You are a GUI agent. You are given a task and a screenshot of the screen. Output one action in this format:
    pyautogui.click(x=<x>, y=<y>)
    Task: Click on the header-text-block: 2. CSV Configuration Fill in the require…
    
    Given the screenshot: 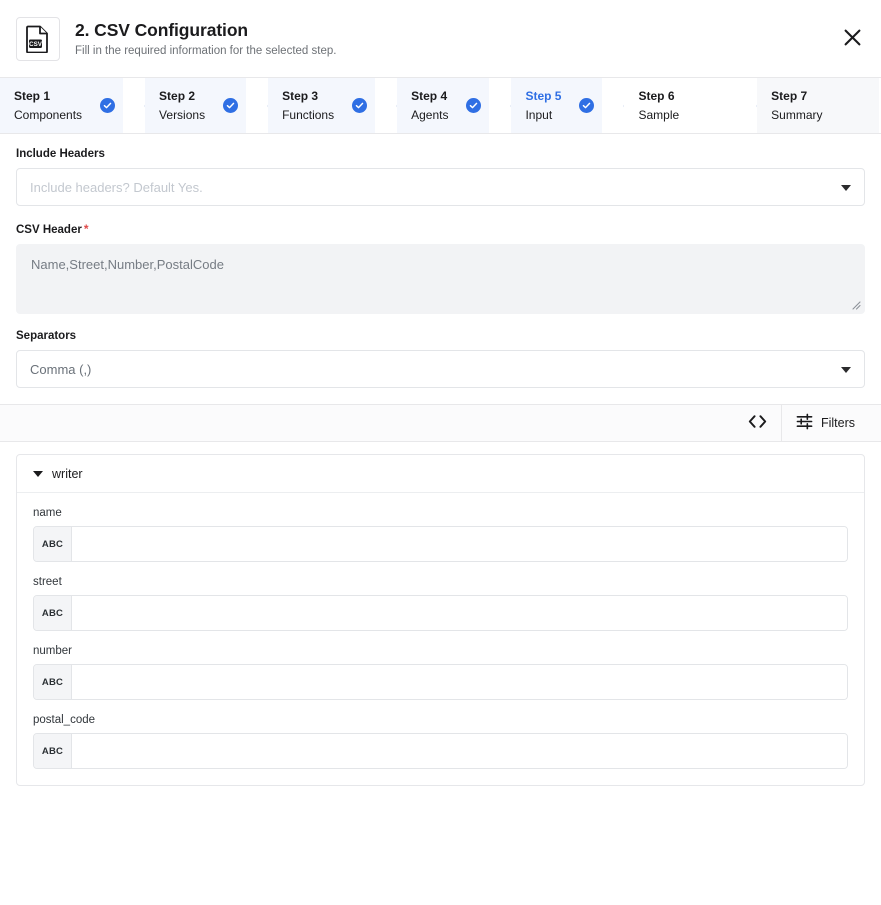 What is the action you would take?
    pyautogui.click(x=205, y=39)
    